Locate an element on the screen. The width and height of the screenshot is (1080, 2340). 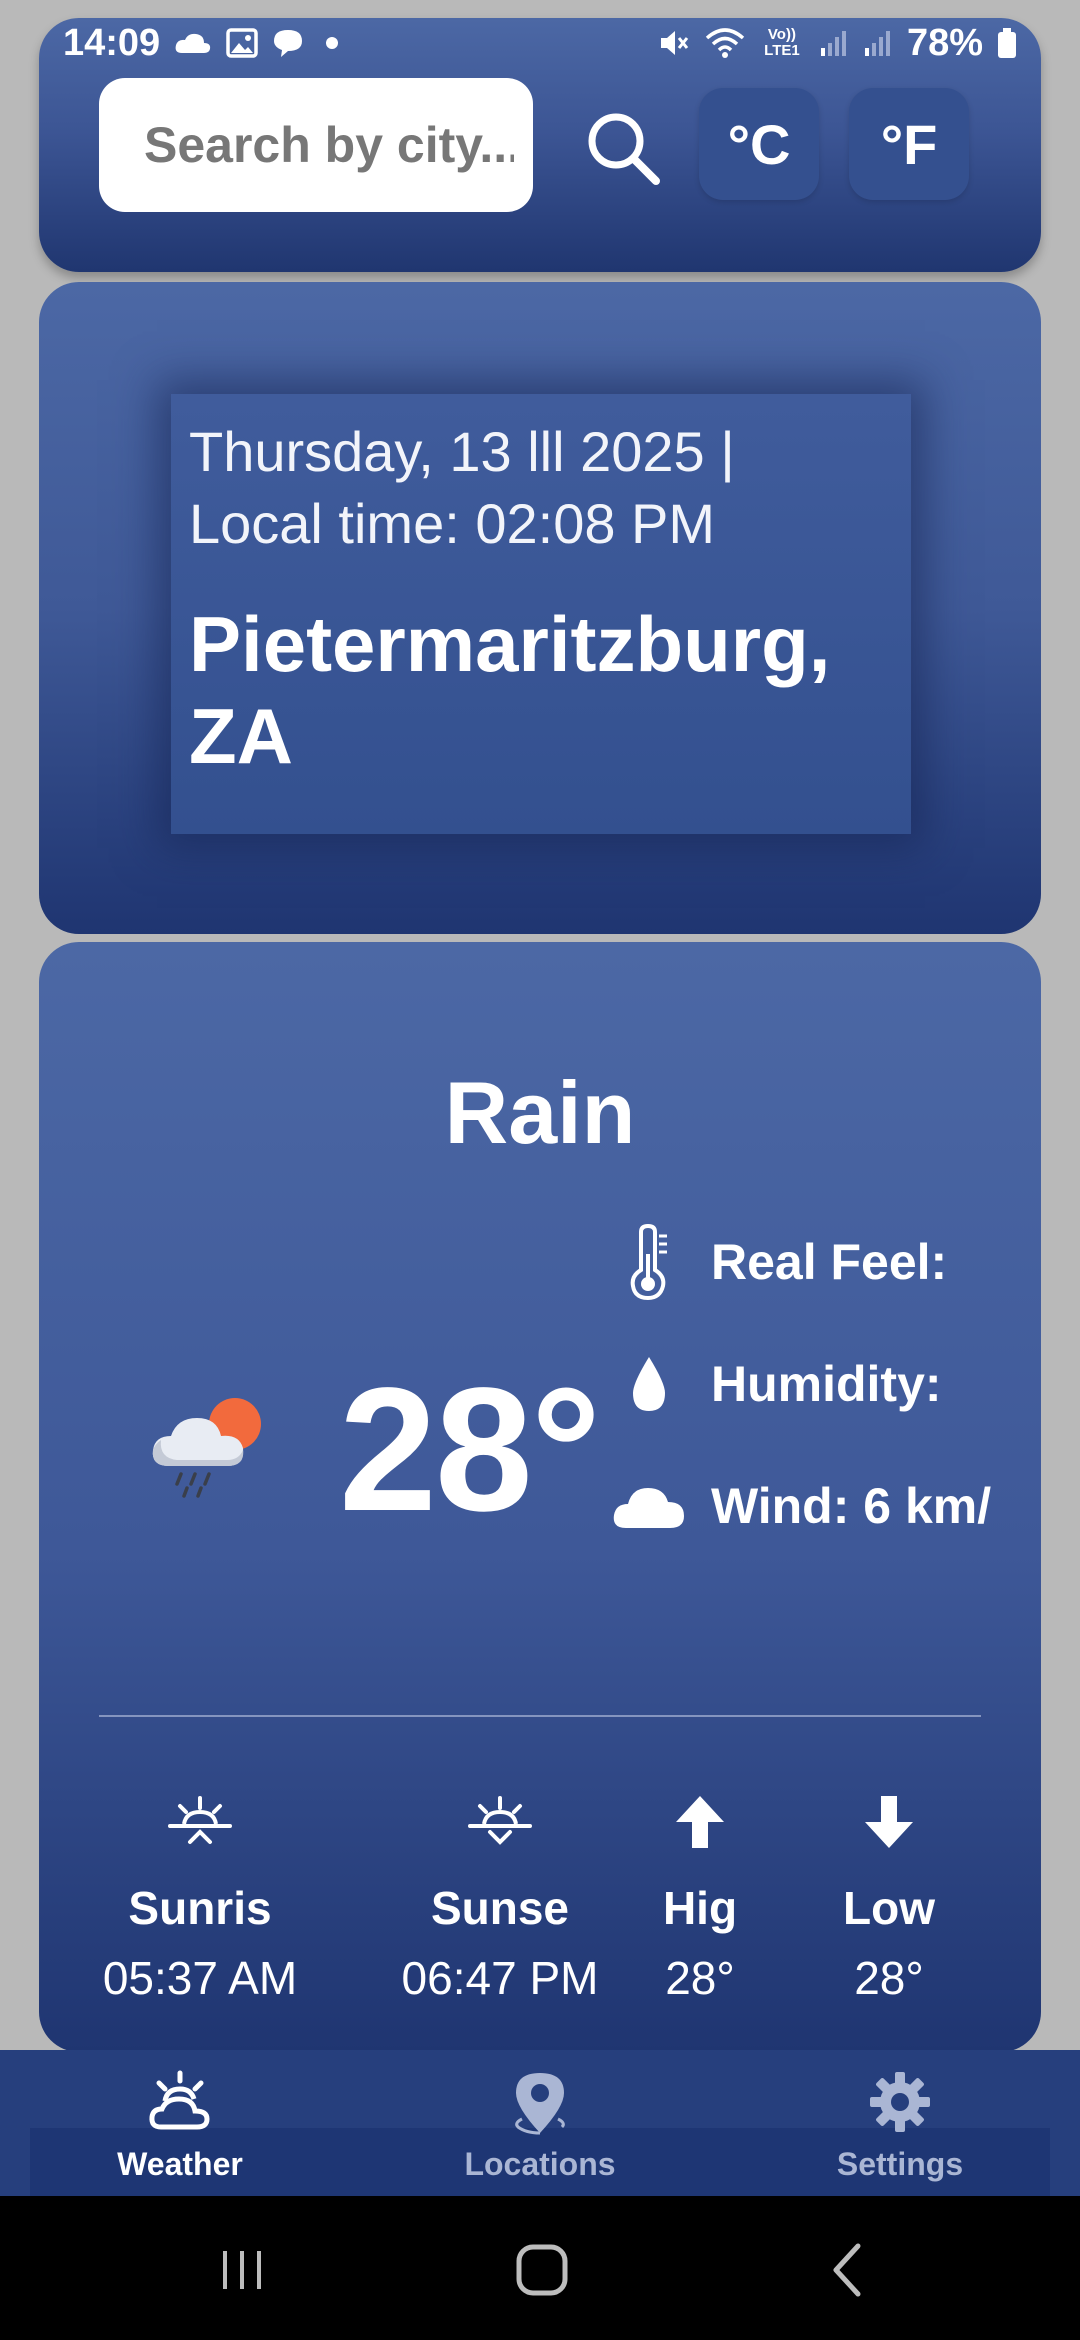
back-icon is located at coordinates (848, 2272).